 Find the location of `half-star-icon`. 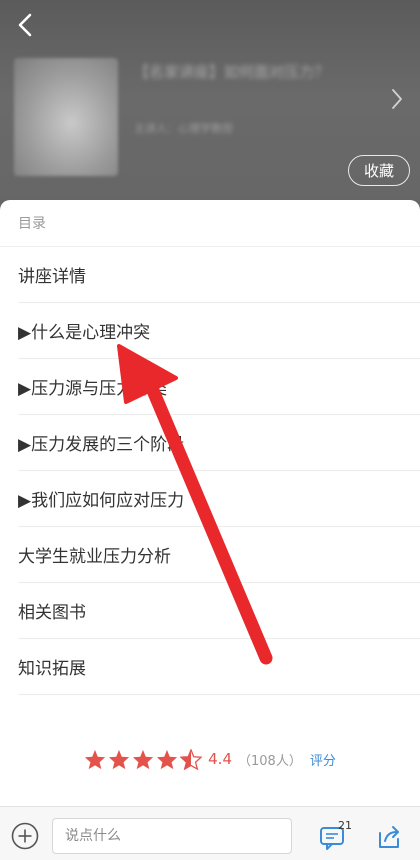

half-star-icon is located at coordinates (191, 759).